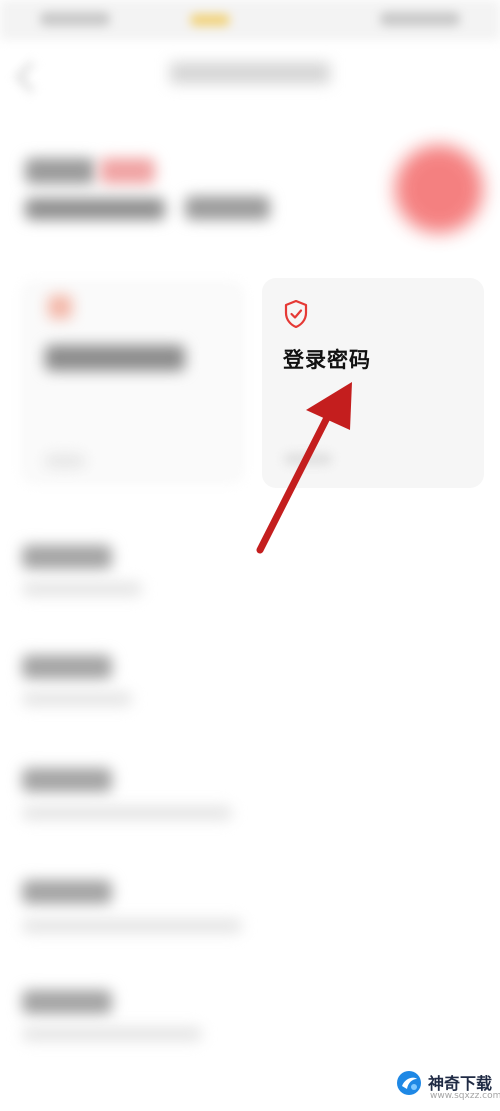  What do you see at coordinates (75, 19) in the screenshot?
I see `status-time` at bounding box center [75, 19].